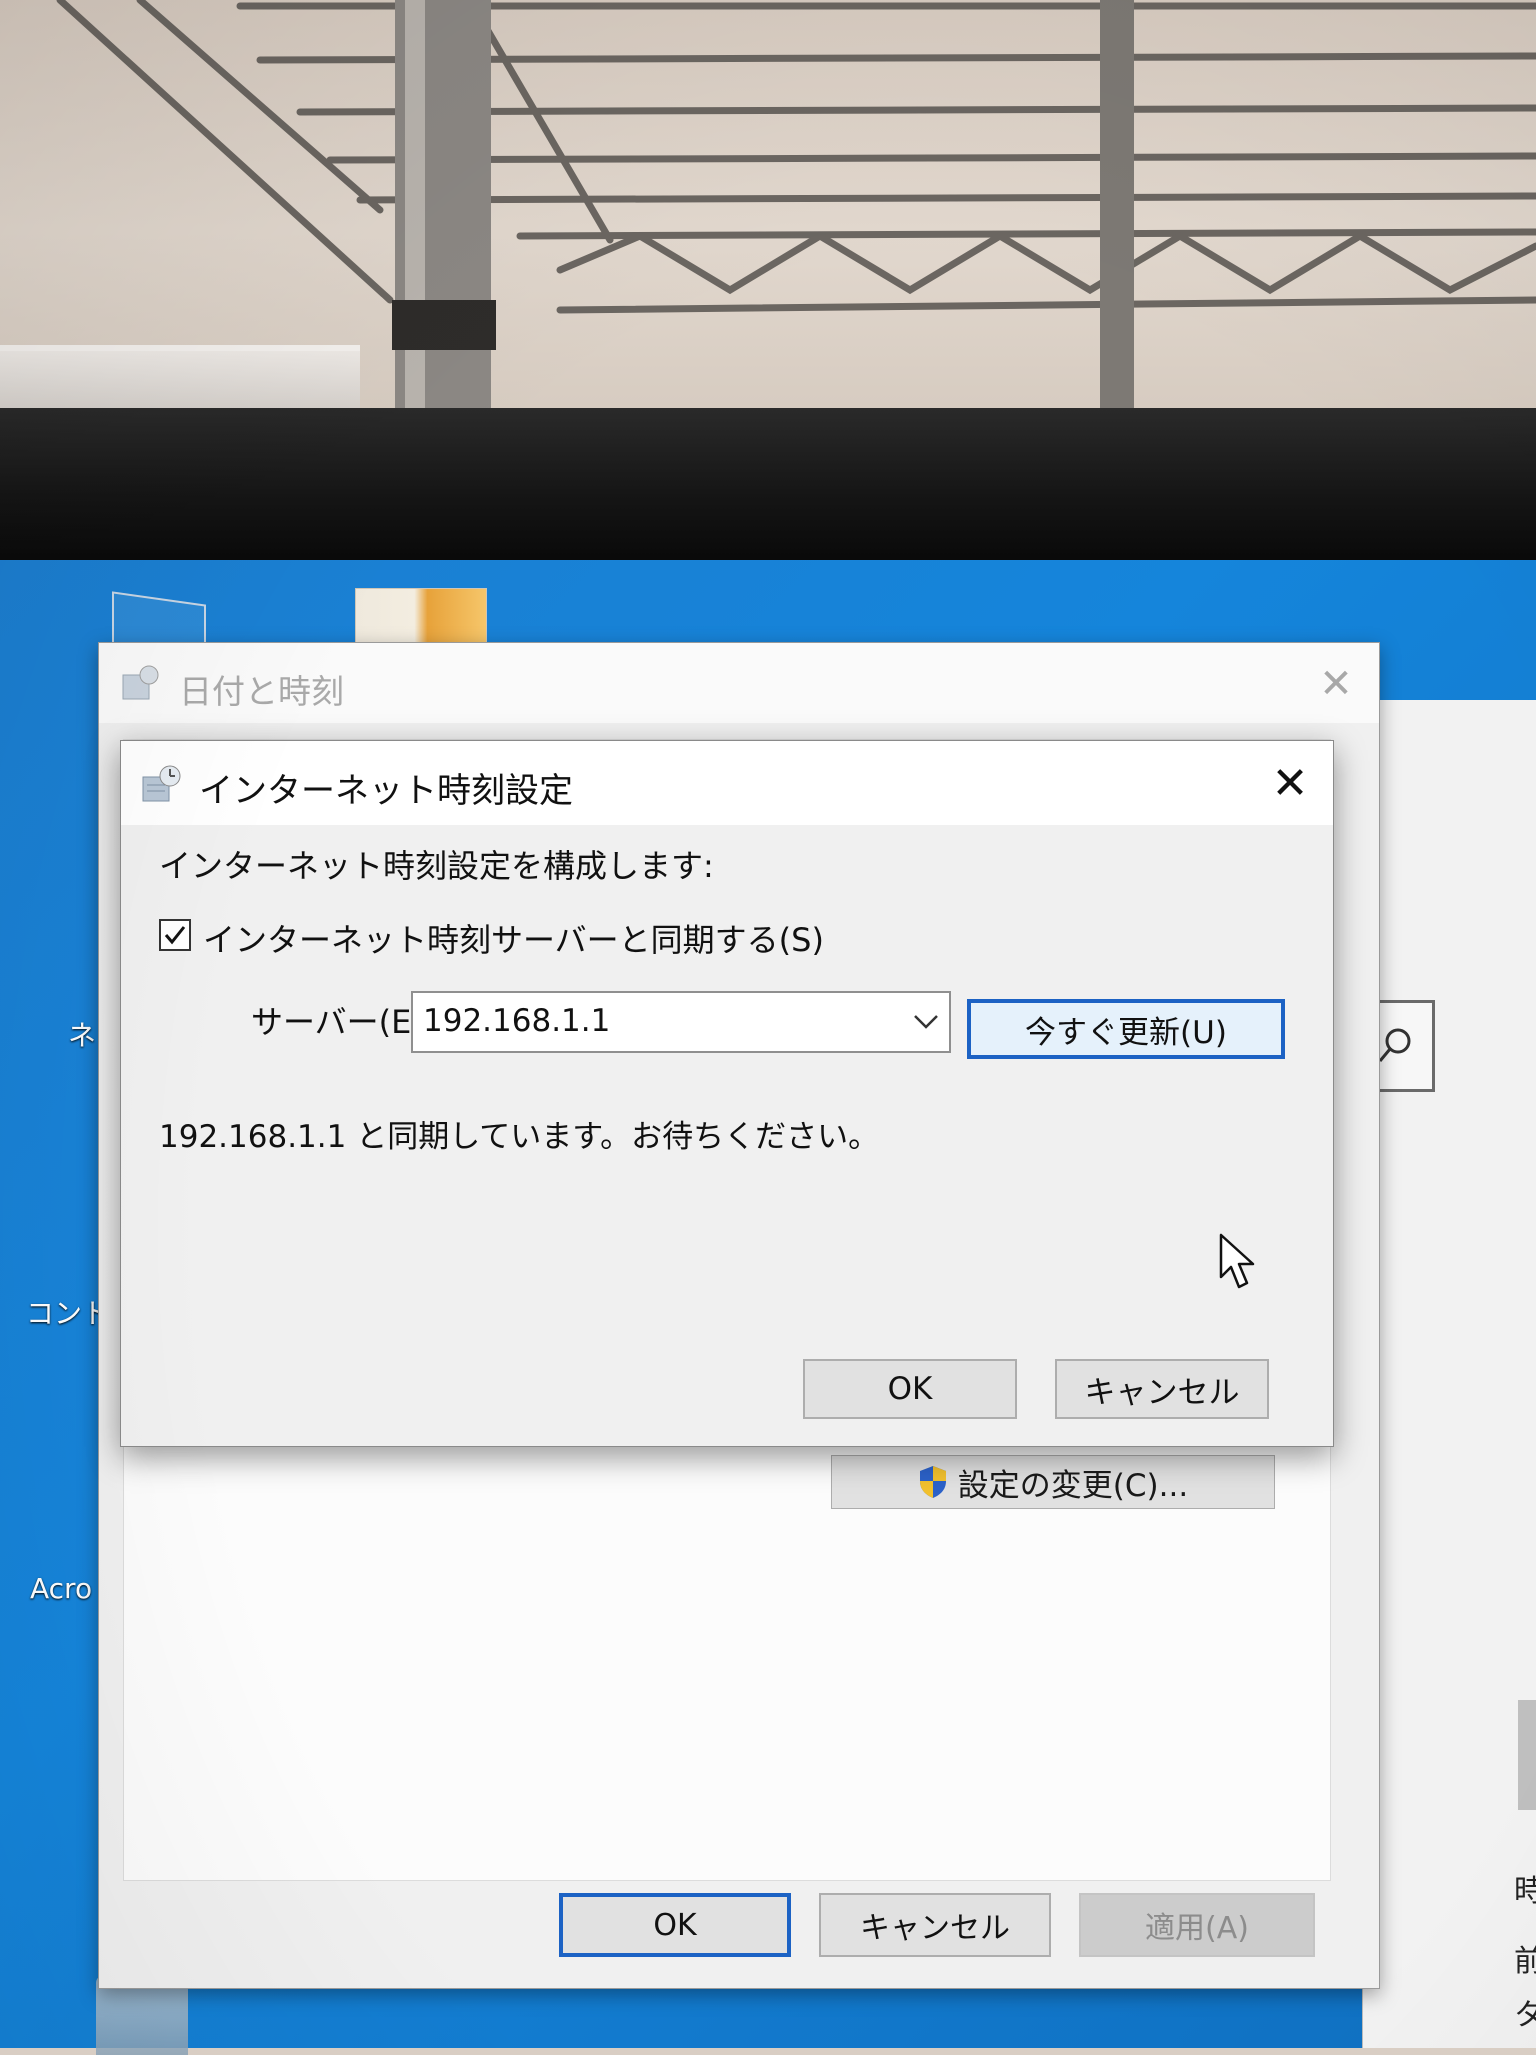 The height and width of the screenshot is (2055, 1536). Describe the element at coordinates (926, 1021) in the screenshot. I see `chevron-down-icon` at that location.